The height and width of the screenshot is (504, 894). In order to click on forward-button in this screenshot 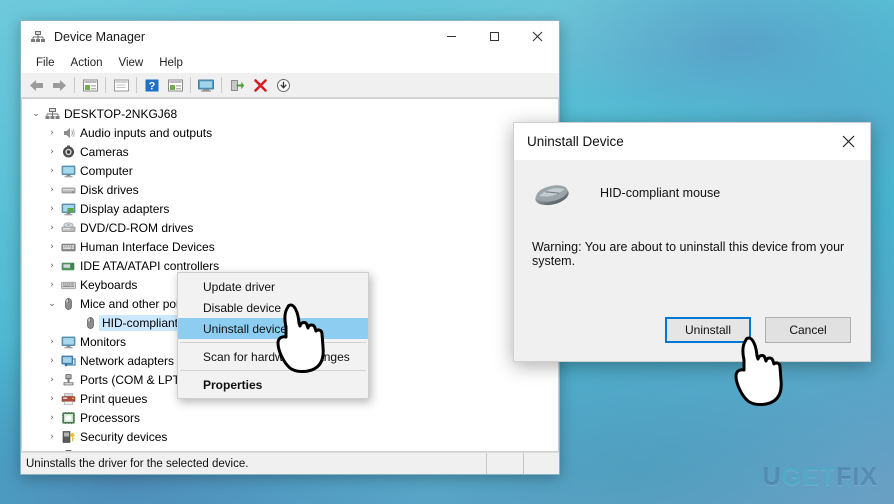, I will do `click(59, 85)`.